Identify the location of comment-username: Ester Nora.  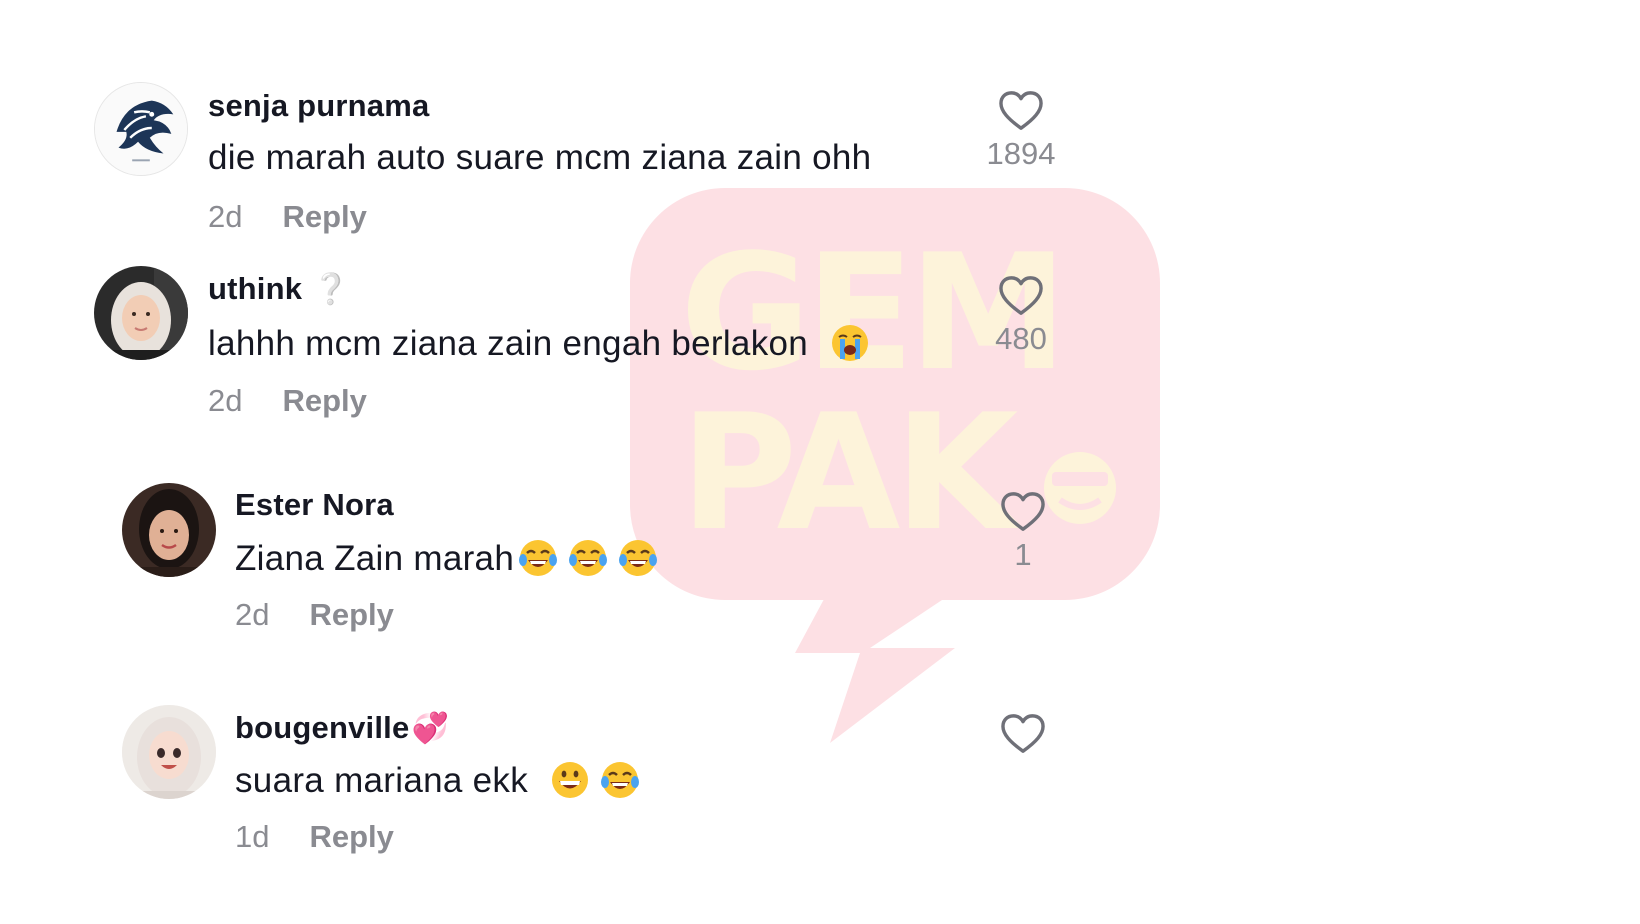
(314, 505).